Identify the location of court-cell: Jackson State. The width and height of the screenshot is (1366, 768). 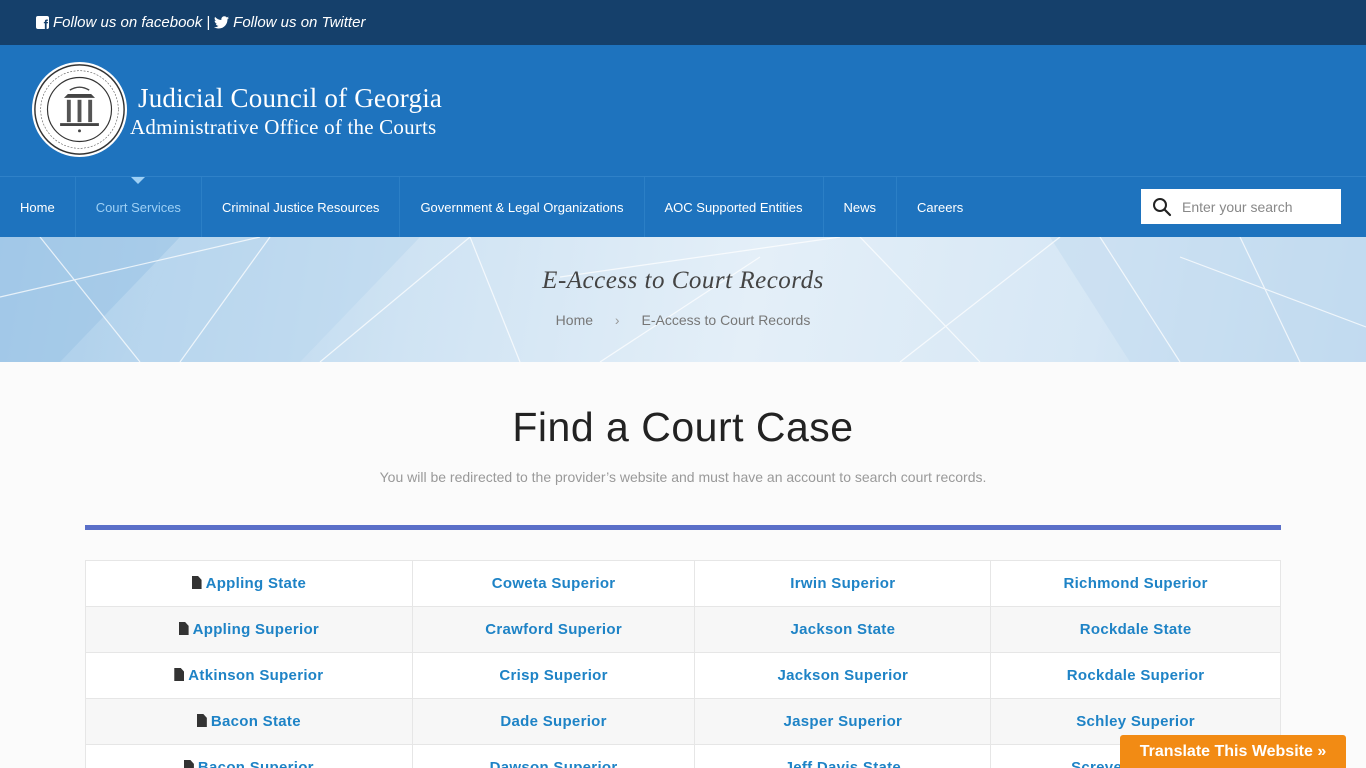
(843, 629).